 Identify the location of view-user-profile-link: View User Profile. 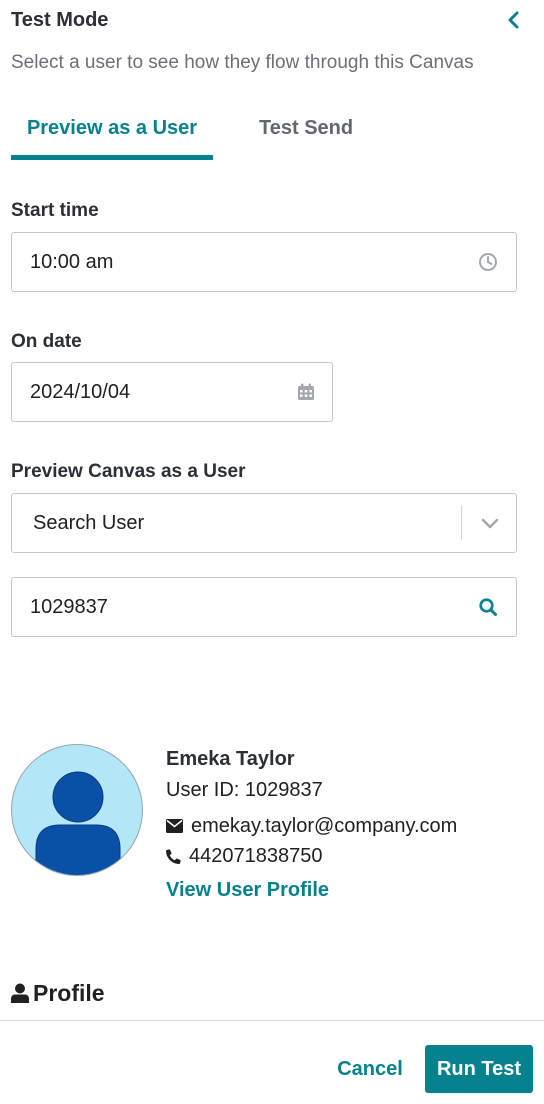
(351, 890).